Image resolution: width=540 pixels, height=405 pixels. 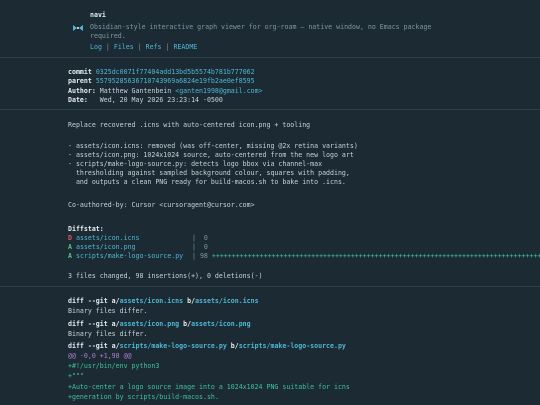 What do you see at coordinates (124, 47) in the screenshot?
I see `nav-files-link: Files` at bounding box center [124, 47].